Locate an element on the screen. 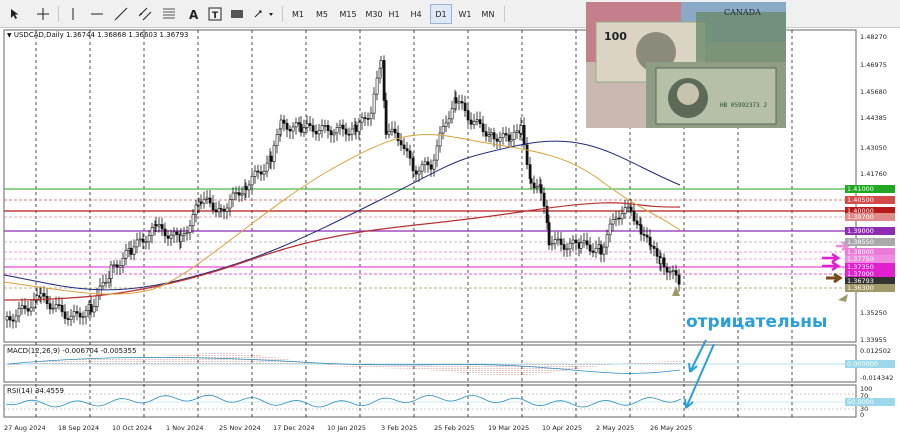  timeframe-m5: M5 is located at coordinates (322, 14).